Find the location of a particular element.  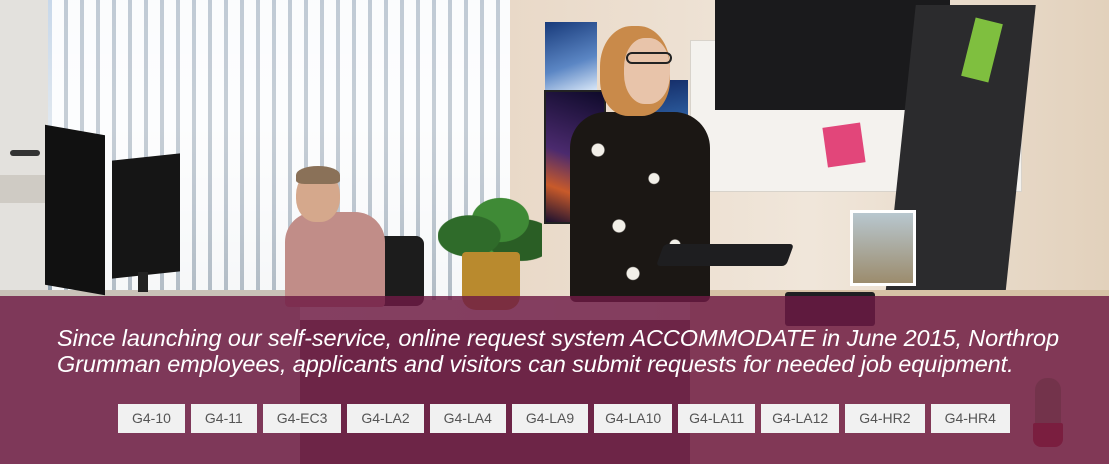

wall-poster is located at coordinates (571, 56).